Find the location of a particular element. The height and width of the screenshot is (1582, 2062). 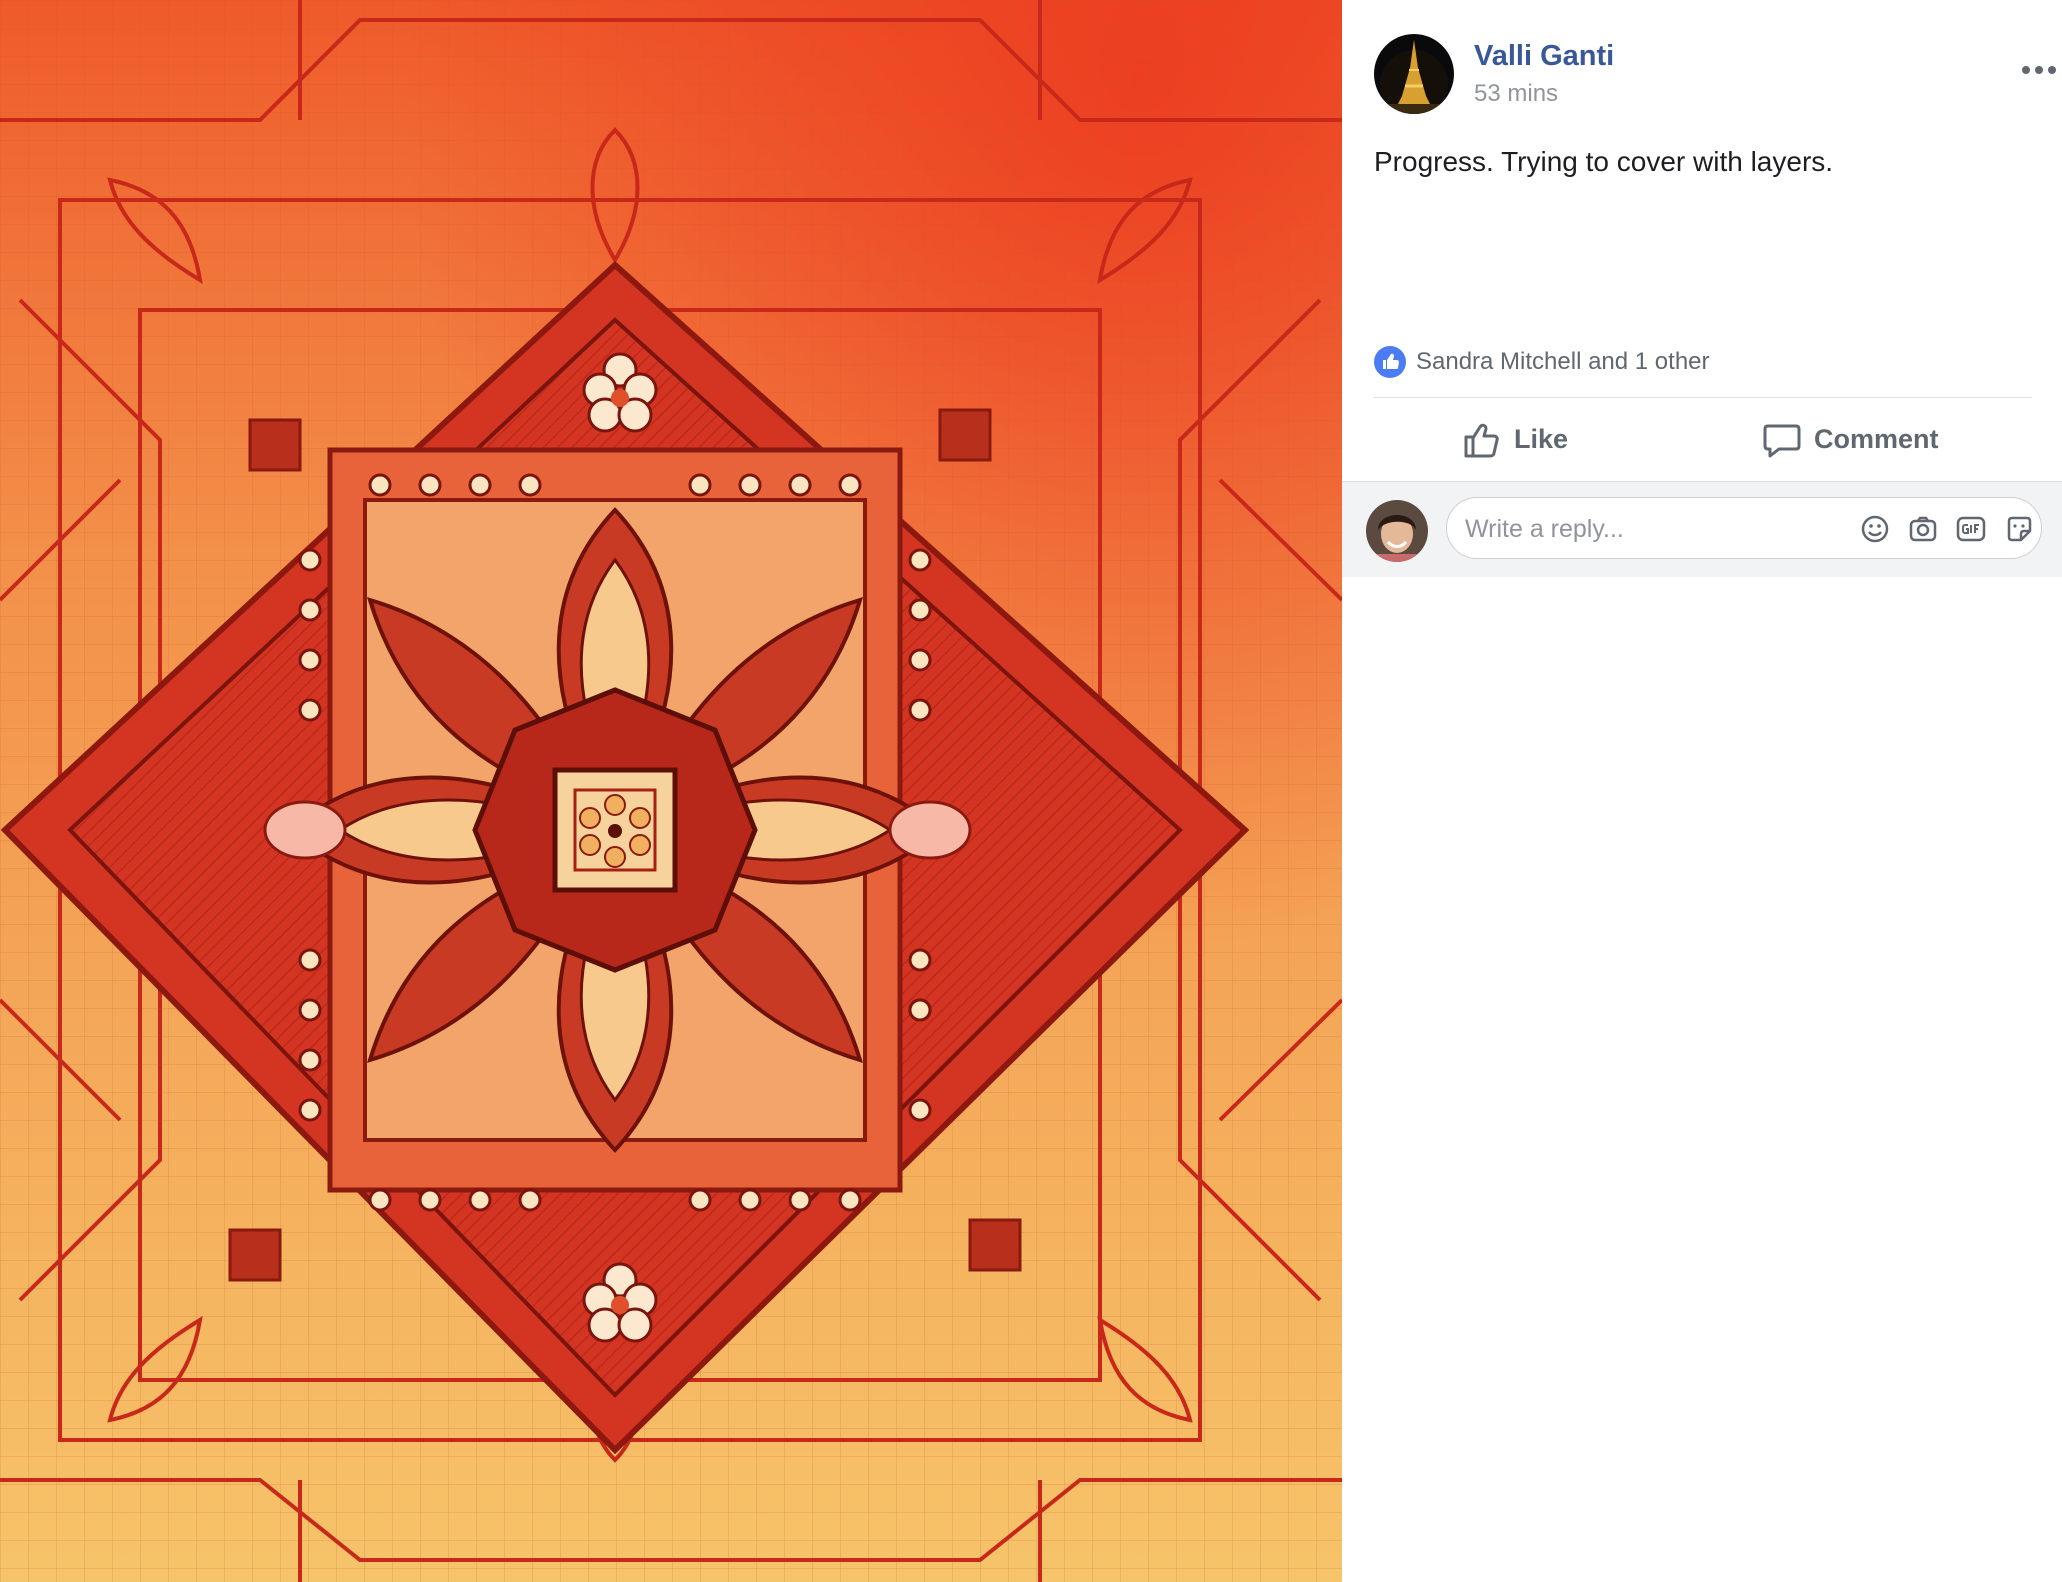

viewer-avatar-image is located at coordinates (1397, 531).